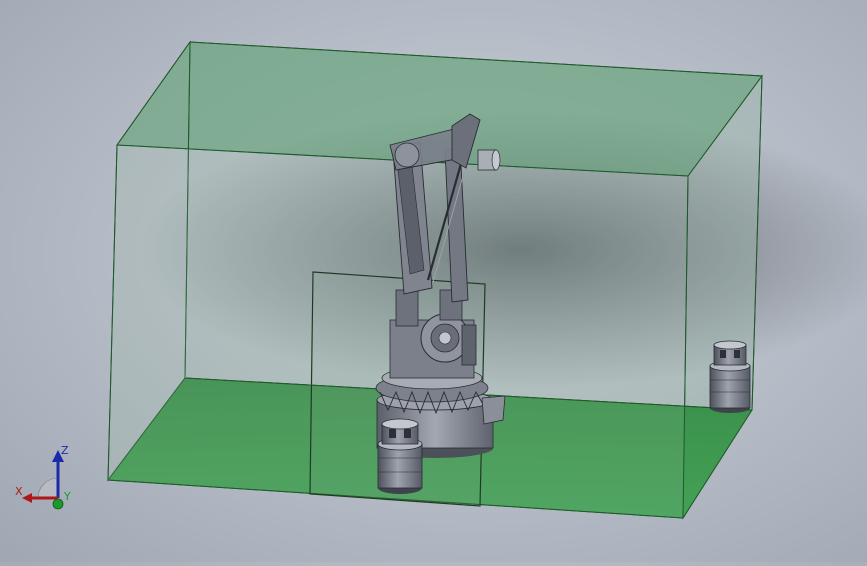 The image size is (867, 566). What do you see at coordinates (58, 504) in the screenshot?
I see `y-axis-dot-icon` at bounding box center [58, 504].